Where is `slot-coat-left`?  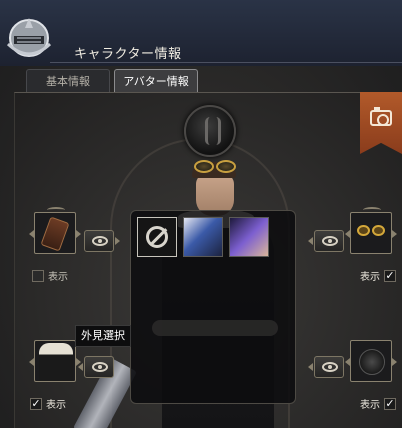
slot-coat-left is located at coordinates (55, 361).